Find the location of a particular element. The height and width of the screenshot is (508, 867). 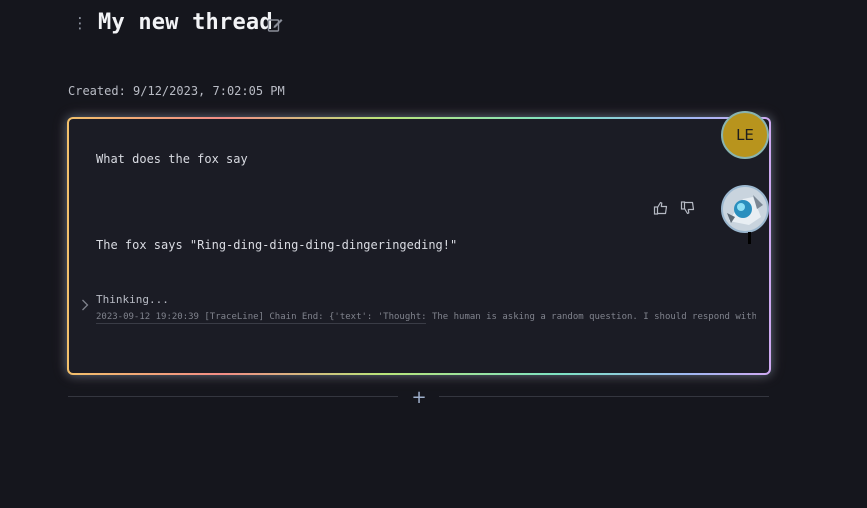

thumbs-down-icon is located at coordinates (688, 208).